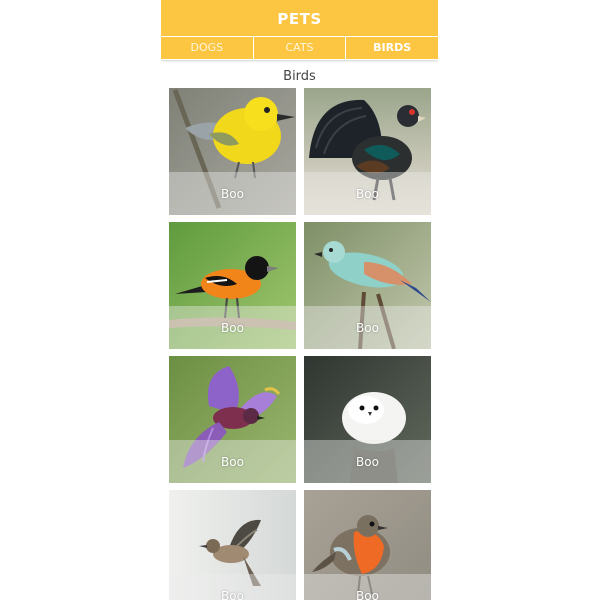 Image resolution: width=600 pixels, height=600 pixels. I want to click on section-title: Birds, so click(299, 76).